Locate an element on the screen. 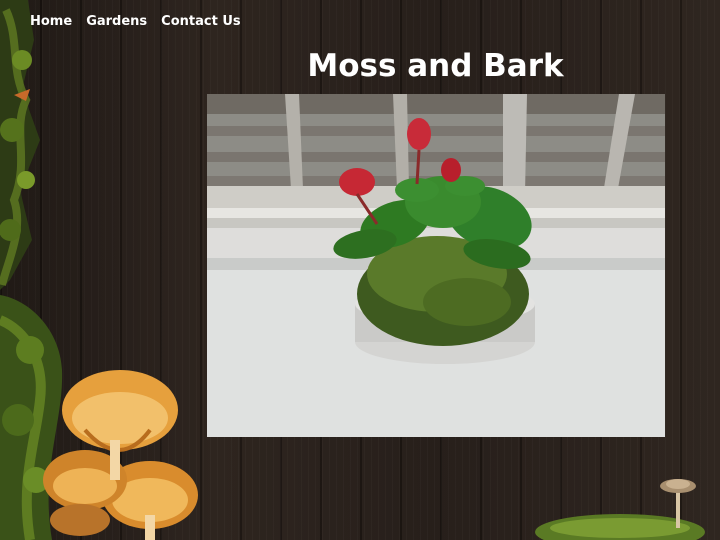 The height and width of the screenshot is (540, 720). nav-gardens-link: Gardens is located at coordinates (116, 21).